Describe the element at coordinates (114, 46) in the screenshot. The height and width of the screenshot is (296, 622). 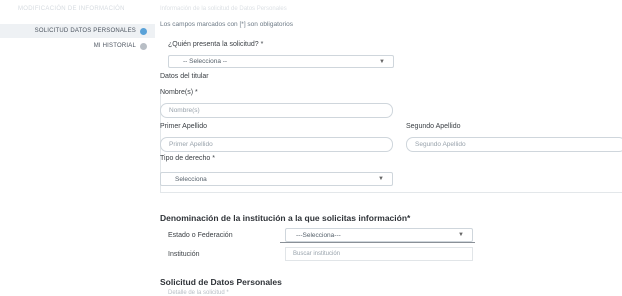
I see `sidebar-item-label: MI HISTORIAL` at that location.